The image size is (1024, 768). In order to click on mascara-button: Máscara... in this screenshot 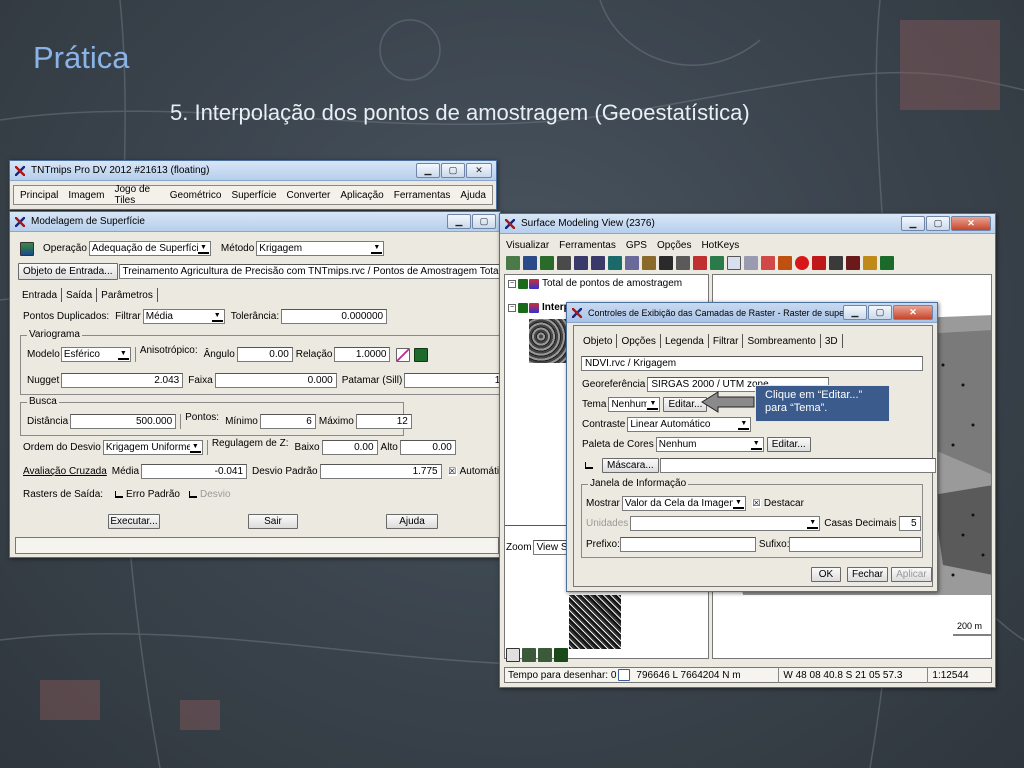, I will do `click(630, 465)`.